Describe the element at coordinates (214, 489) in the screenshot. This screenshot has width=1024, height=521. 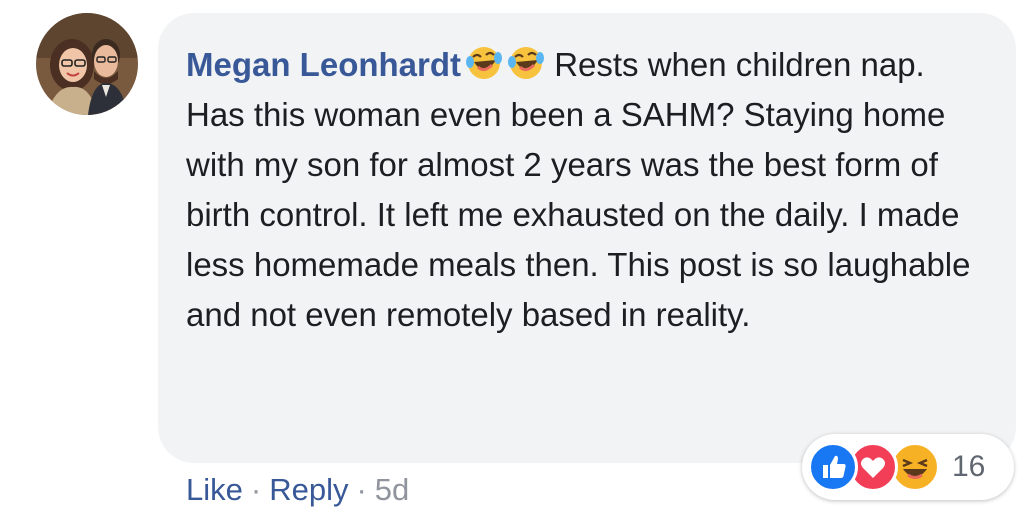
I see `like-link: Like` at that location.